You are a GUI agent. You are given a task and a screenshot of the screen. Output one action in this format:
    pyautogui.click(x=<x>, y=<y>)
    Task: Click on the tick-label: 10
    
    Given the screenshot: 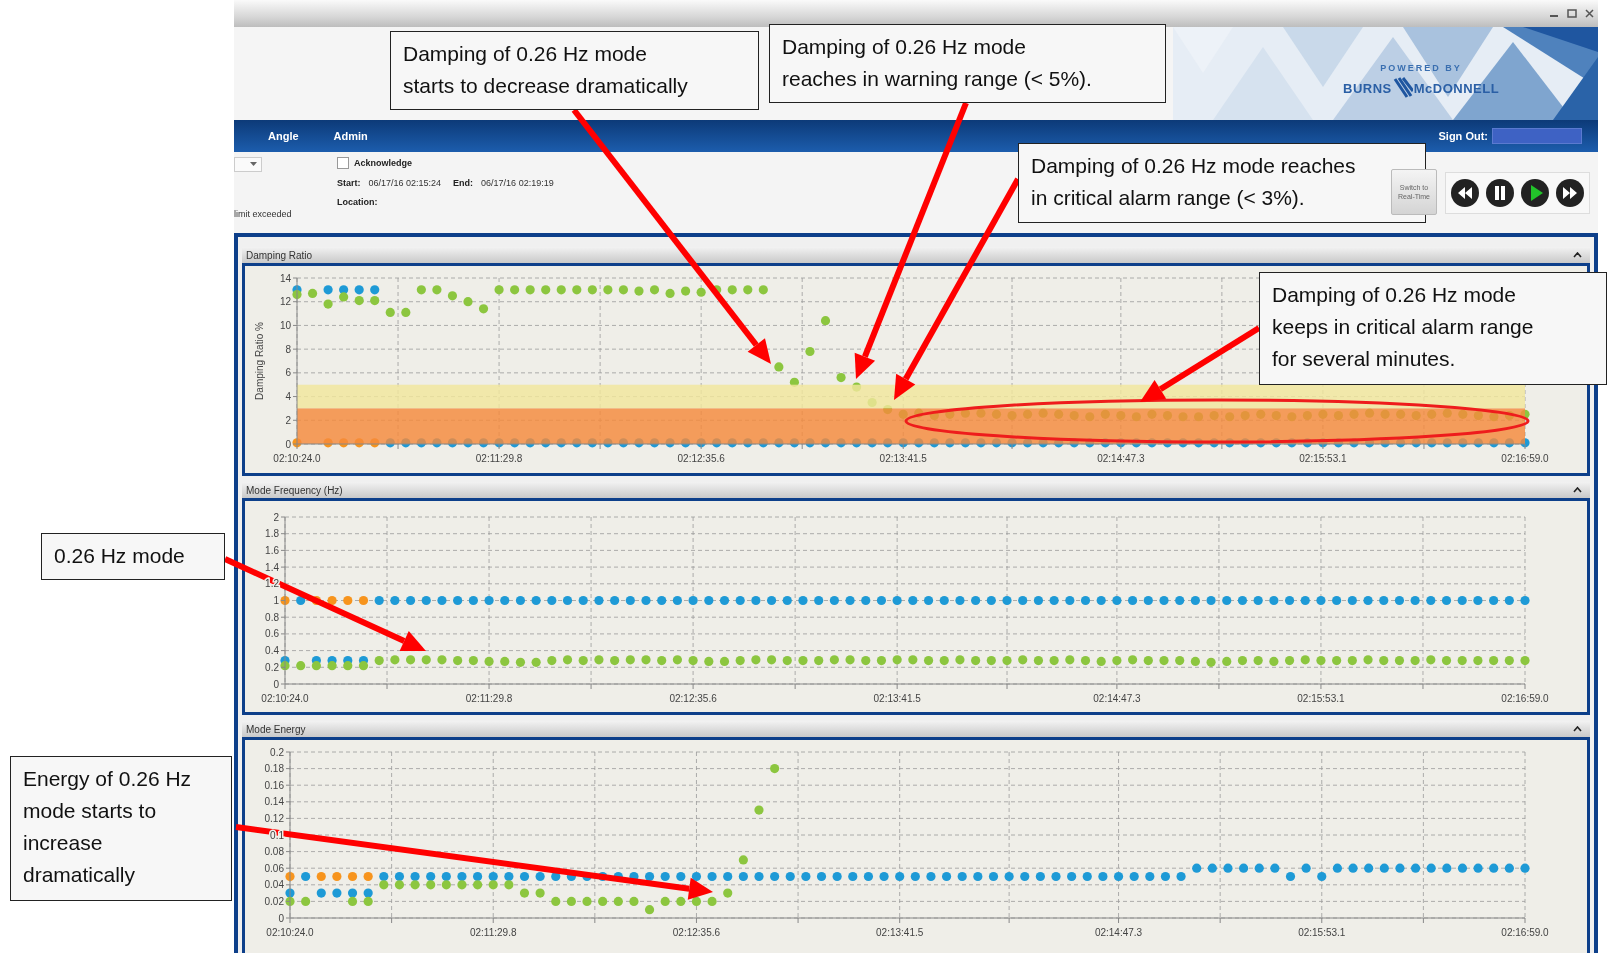 What is the action you would take?
    pyautogui.click(x=285, y=325)
    